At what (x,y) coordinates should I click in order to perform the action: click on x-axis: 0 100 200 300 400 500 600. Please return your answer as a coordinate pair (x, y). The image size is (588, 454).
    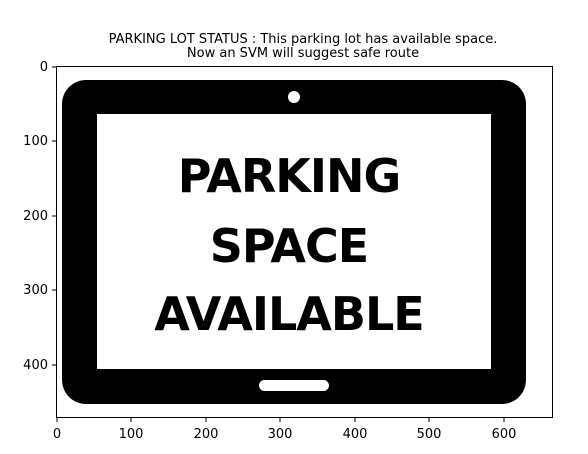
    Looking at the image, I should click on (285, 430).